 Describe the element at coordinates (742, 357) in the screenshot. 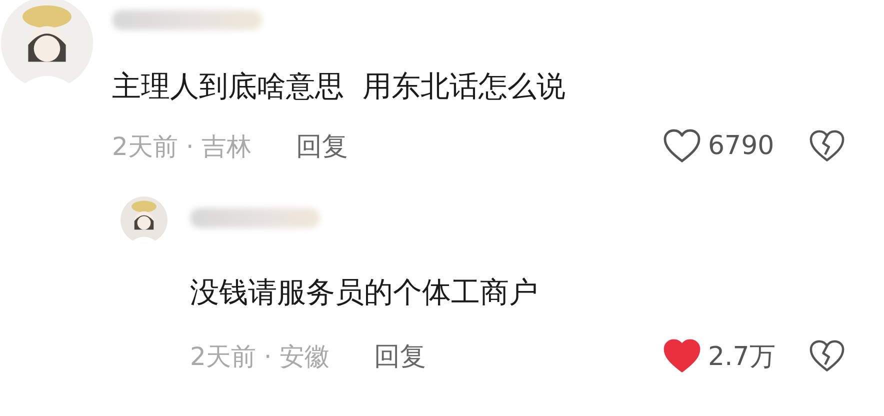

I see `like-count: 2.7万` at that location.